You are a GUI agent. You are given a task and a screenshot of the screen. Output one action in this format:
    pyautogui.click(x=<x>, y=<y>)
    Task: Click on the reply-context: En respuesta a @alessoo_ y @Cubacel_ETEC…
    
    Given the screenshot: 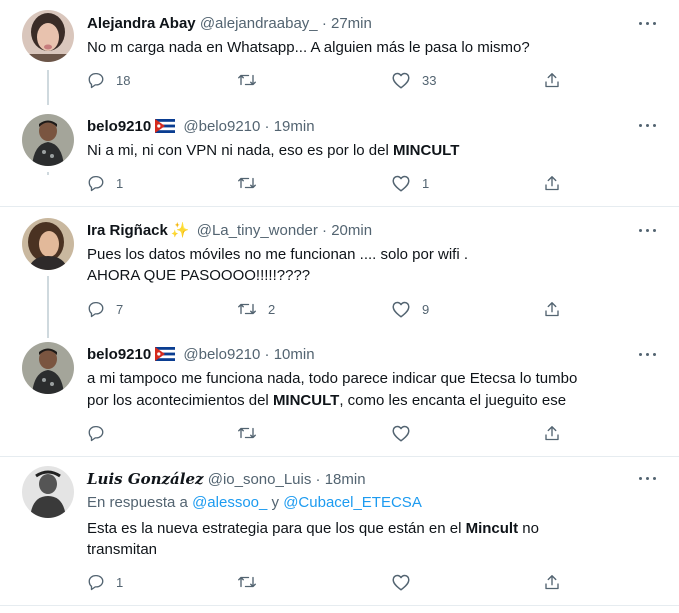 What is the action you would take?
    pyautogui.click(x=254, y=503)
    